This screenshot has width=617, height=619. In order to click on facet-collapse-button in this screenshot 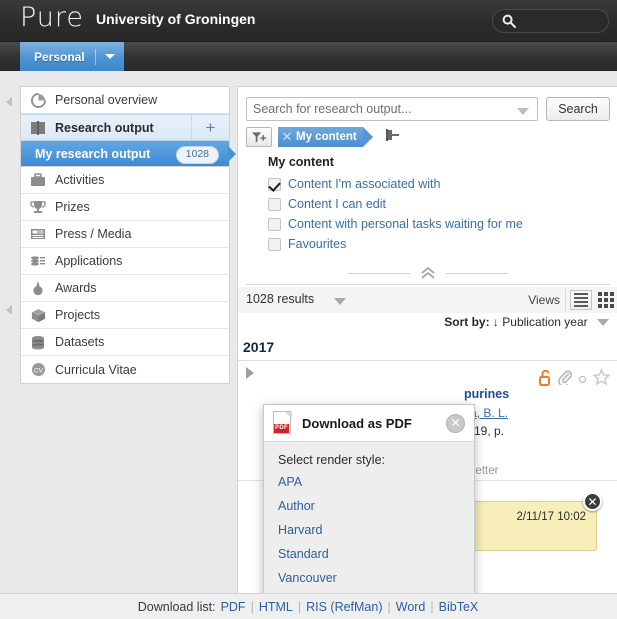, I will do `click(428, 274)`.